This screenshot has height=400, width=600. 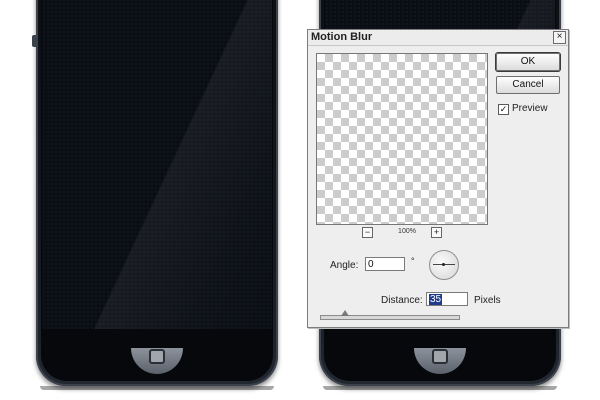 What do you see at coordinates (342, 37) in the screenshot?
I see `dialog-title: Motion Blur` at bounding box center [342, 37].